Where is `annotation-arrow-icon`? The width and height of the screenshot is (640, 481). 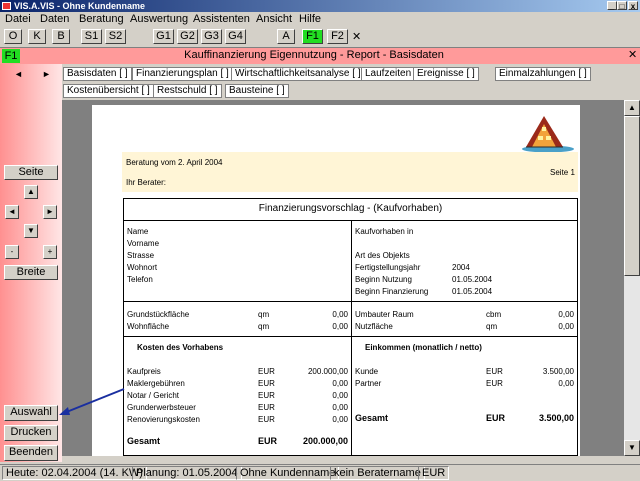 annotation-arrow-icon is located at coordinates (92, 401).